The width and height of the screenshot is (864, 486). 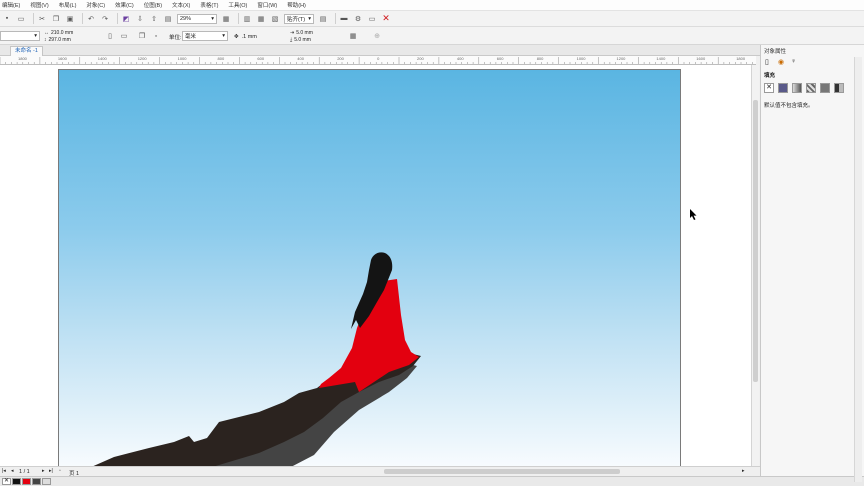 I want to click on import-icon: ⇩, so click(x=140, y=19).